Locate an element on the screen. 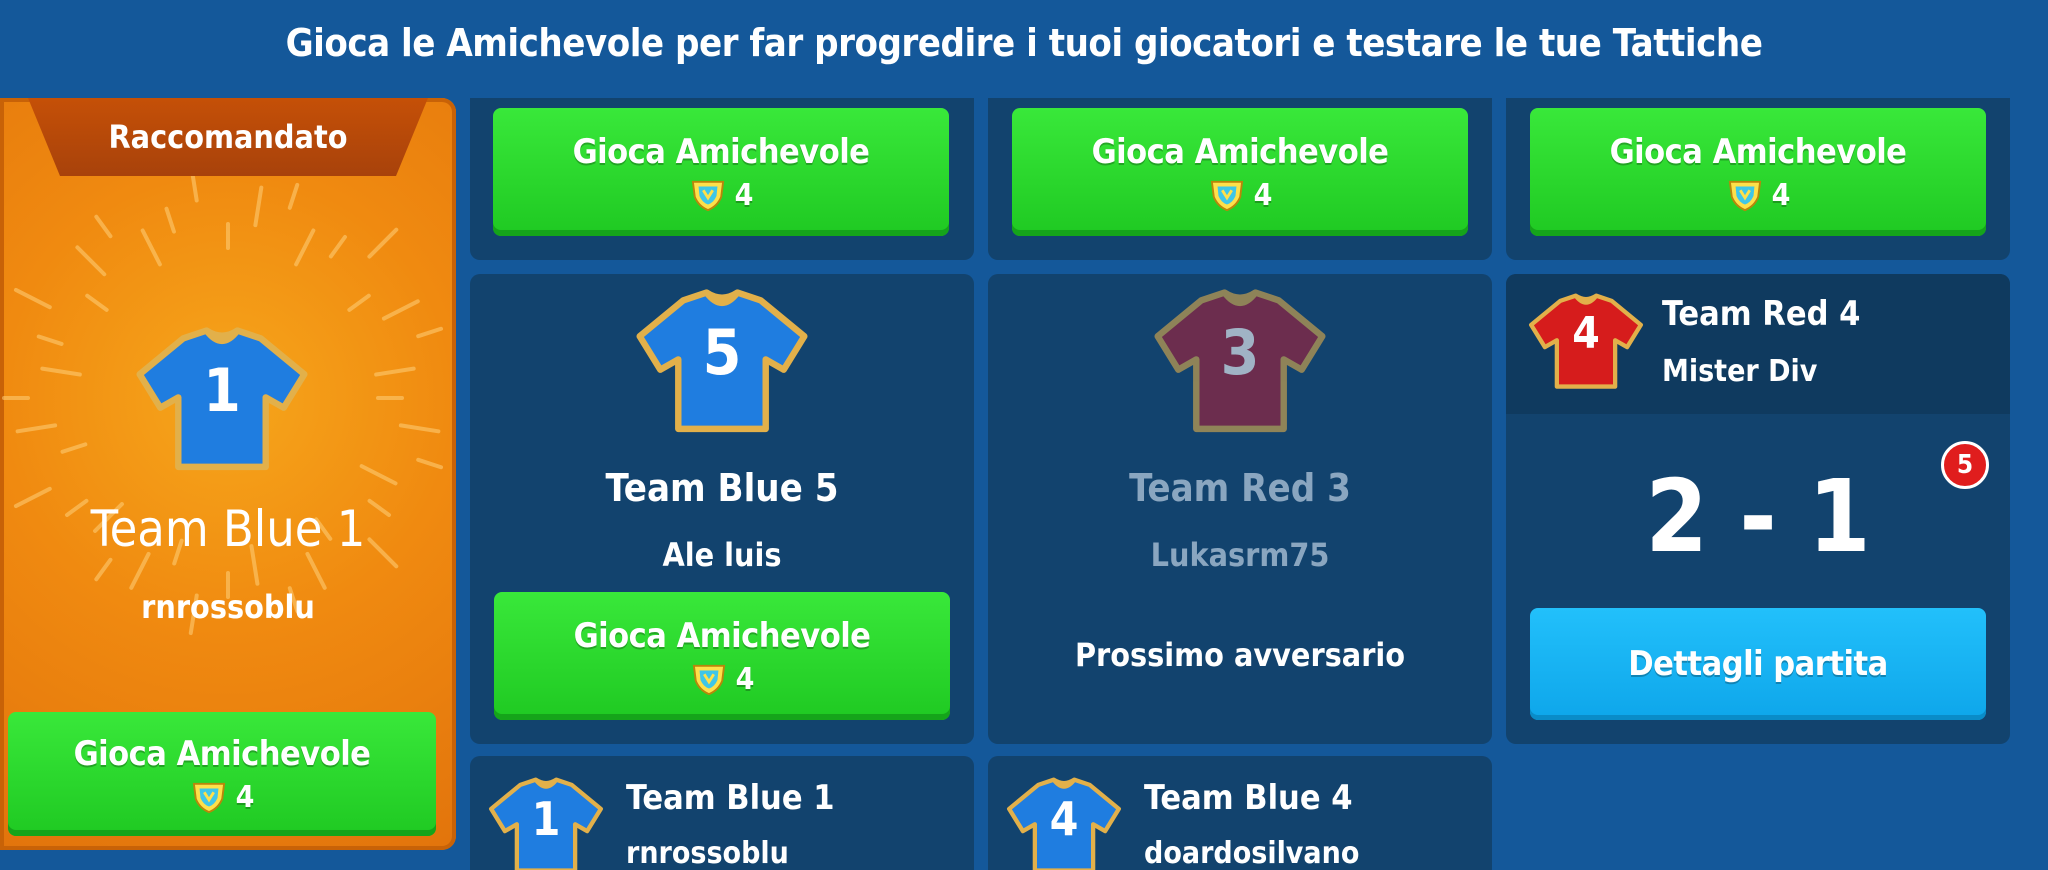 This screenshot has width=2048, height=870. recommended-ribbon: Raccomandato is located at coordinates (228, 137).